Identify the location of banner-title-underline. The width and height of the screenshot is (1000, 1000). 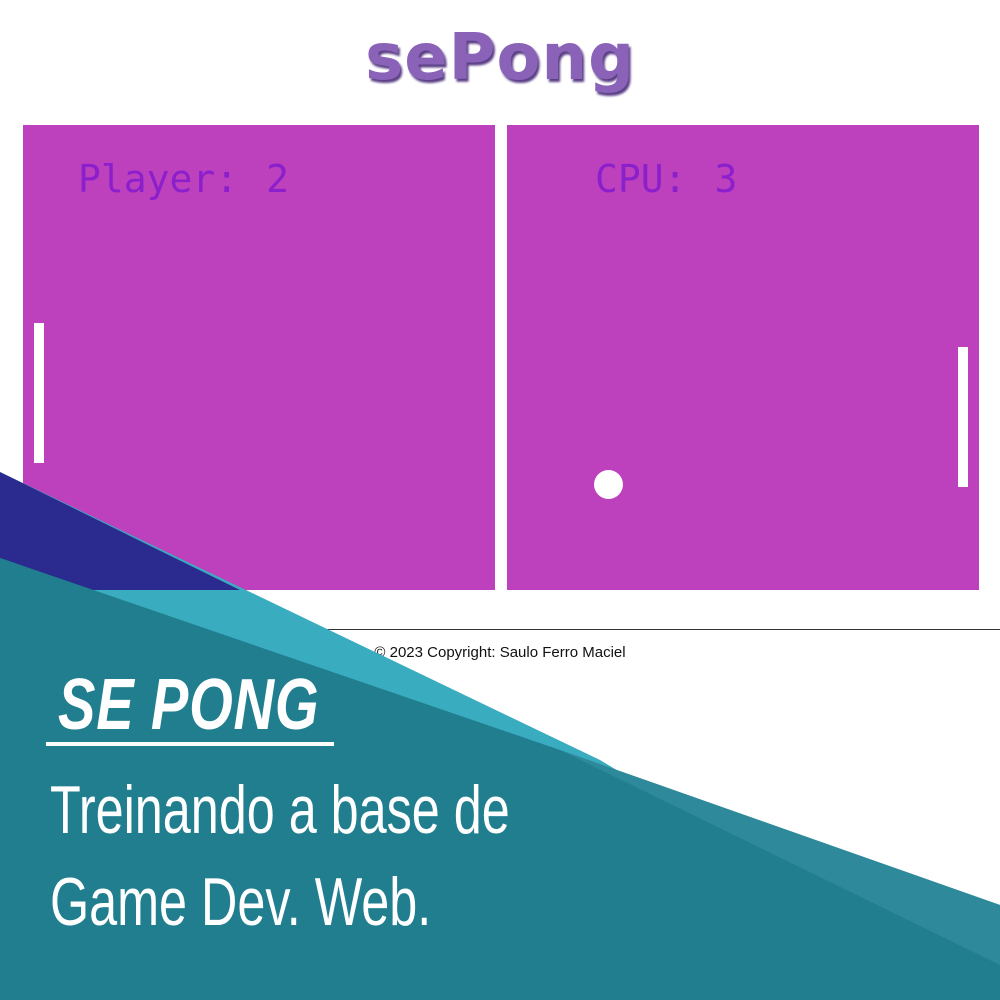
(190, 744).